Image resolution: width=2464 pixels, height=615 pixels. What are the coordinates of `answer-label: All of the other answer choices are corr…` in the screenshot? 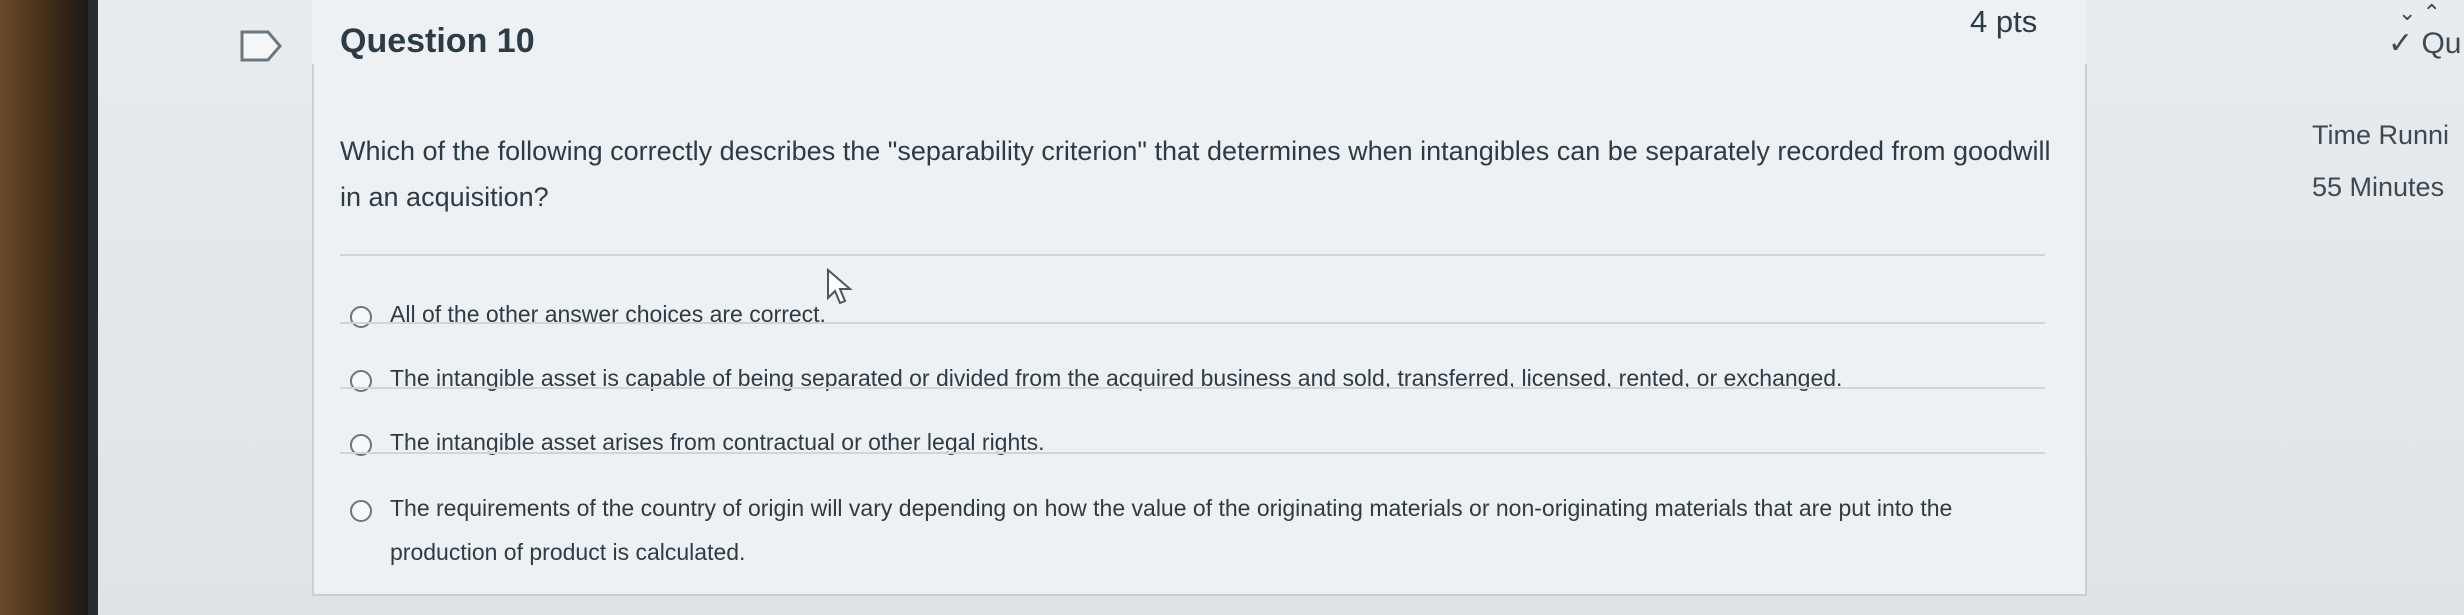 It's located at (608, 314).